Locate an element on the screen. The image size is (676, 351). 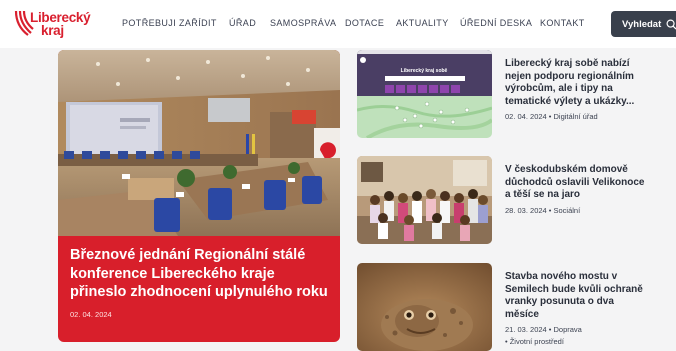
nav-item-aktuality: AKTUALITY is located at coordinates (428, 25).